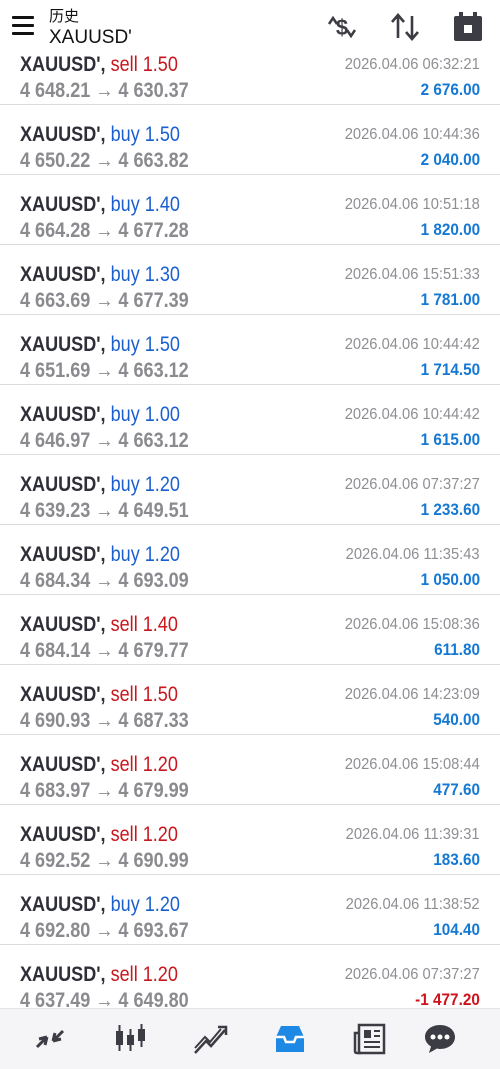 The width and height of the screenshot is (500, 1069). Describe the element at coordinates (456, 859) in the screenshot. I see `trade-profit: 183.60` at that location.